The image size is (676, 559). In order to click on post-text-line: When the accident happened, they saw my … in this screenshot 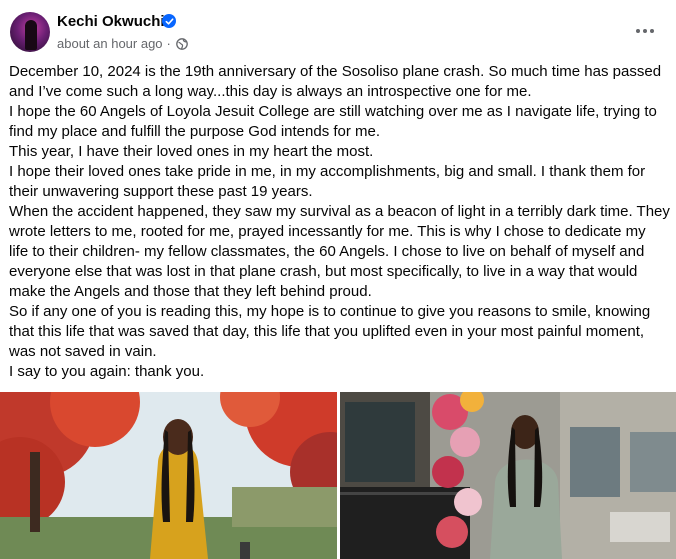, I will do `click(339, 211)`.